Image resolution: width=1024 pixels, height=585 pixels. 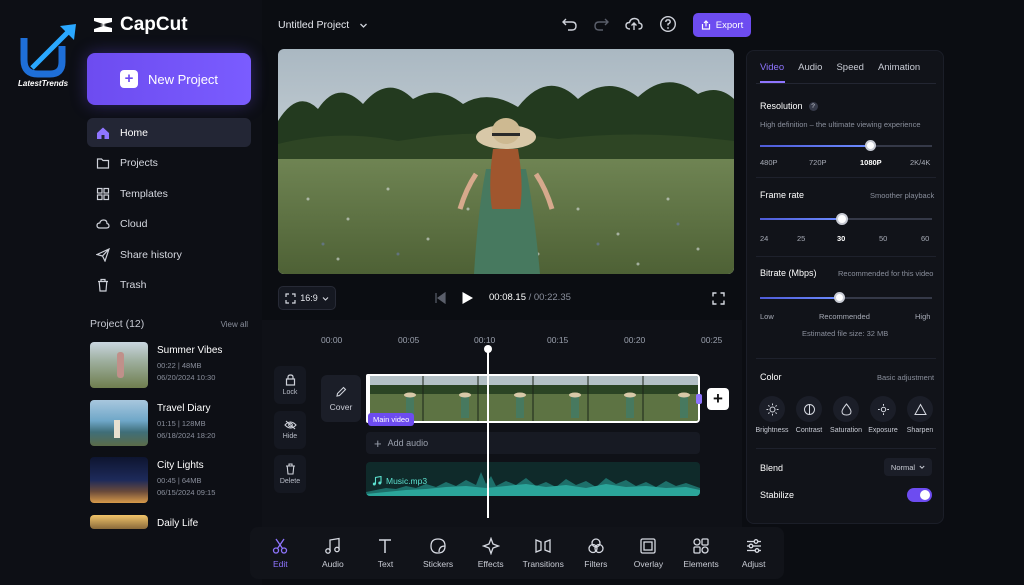 I want to click on clip-filmstrip, so click(x=533, y=398).